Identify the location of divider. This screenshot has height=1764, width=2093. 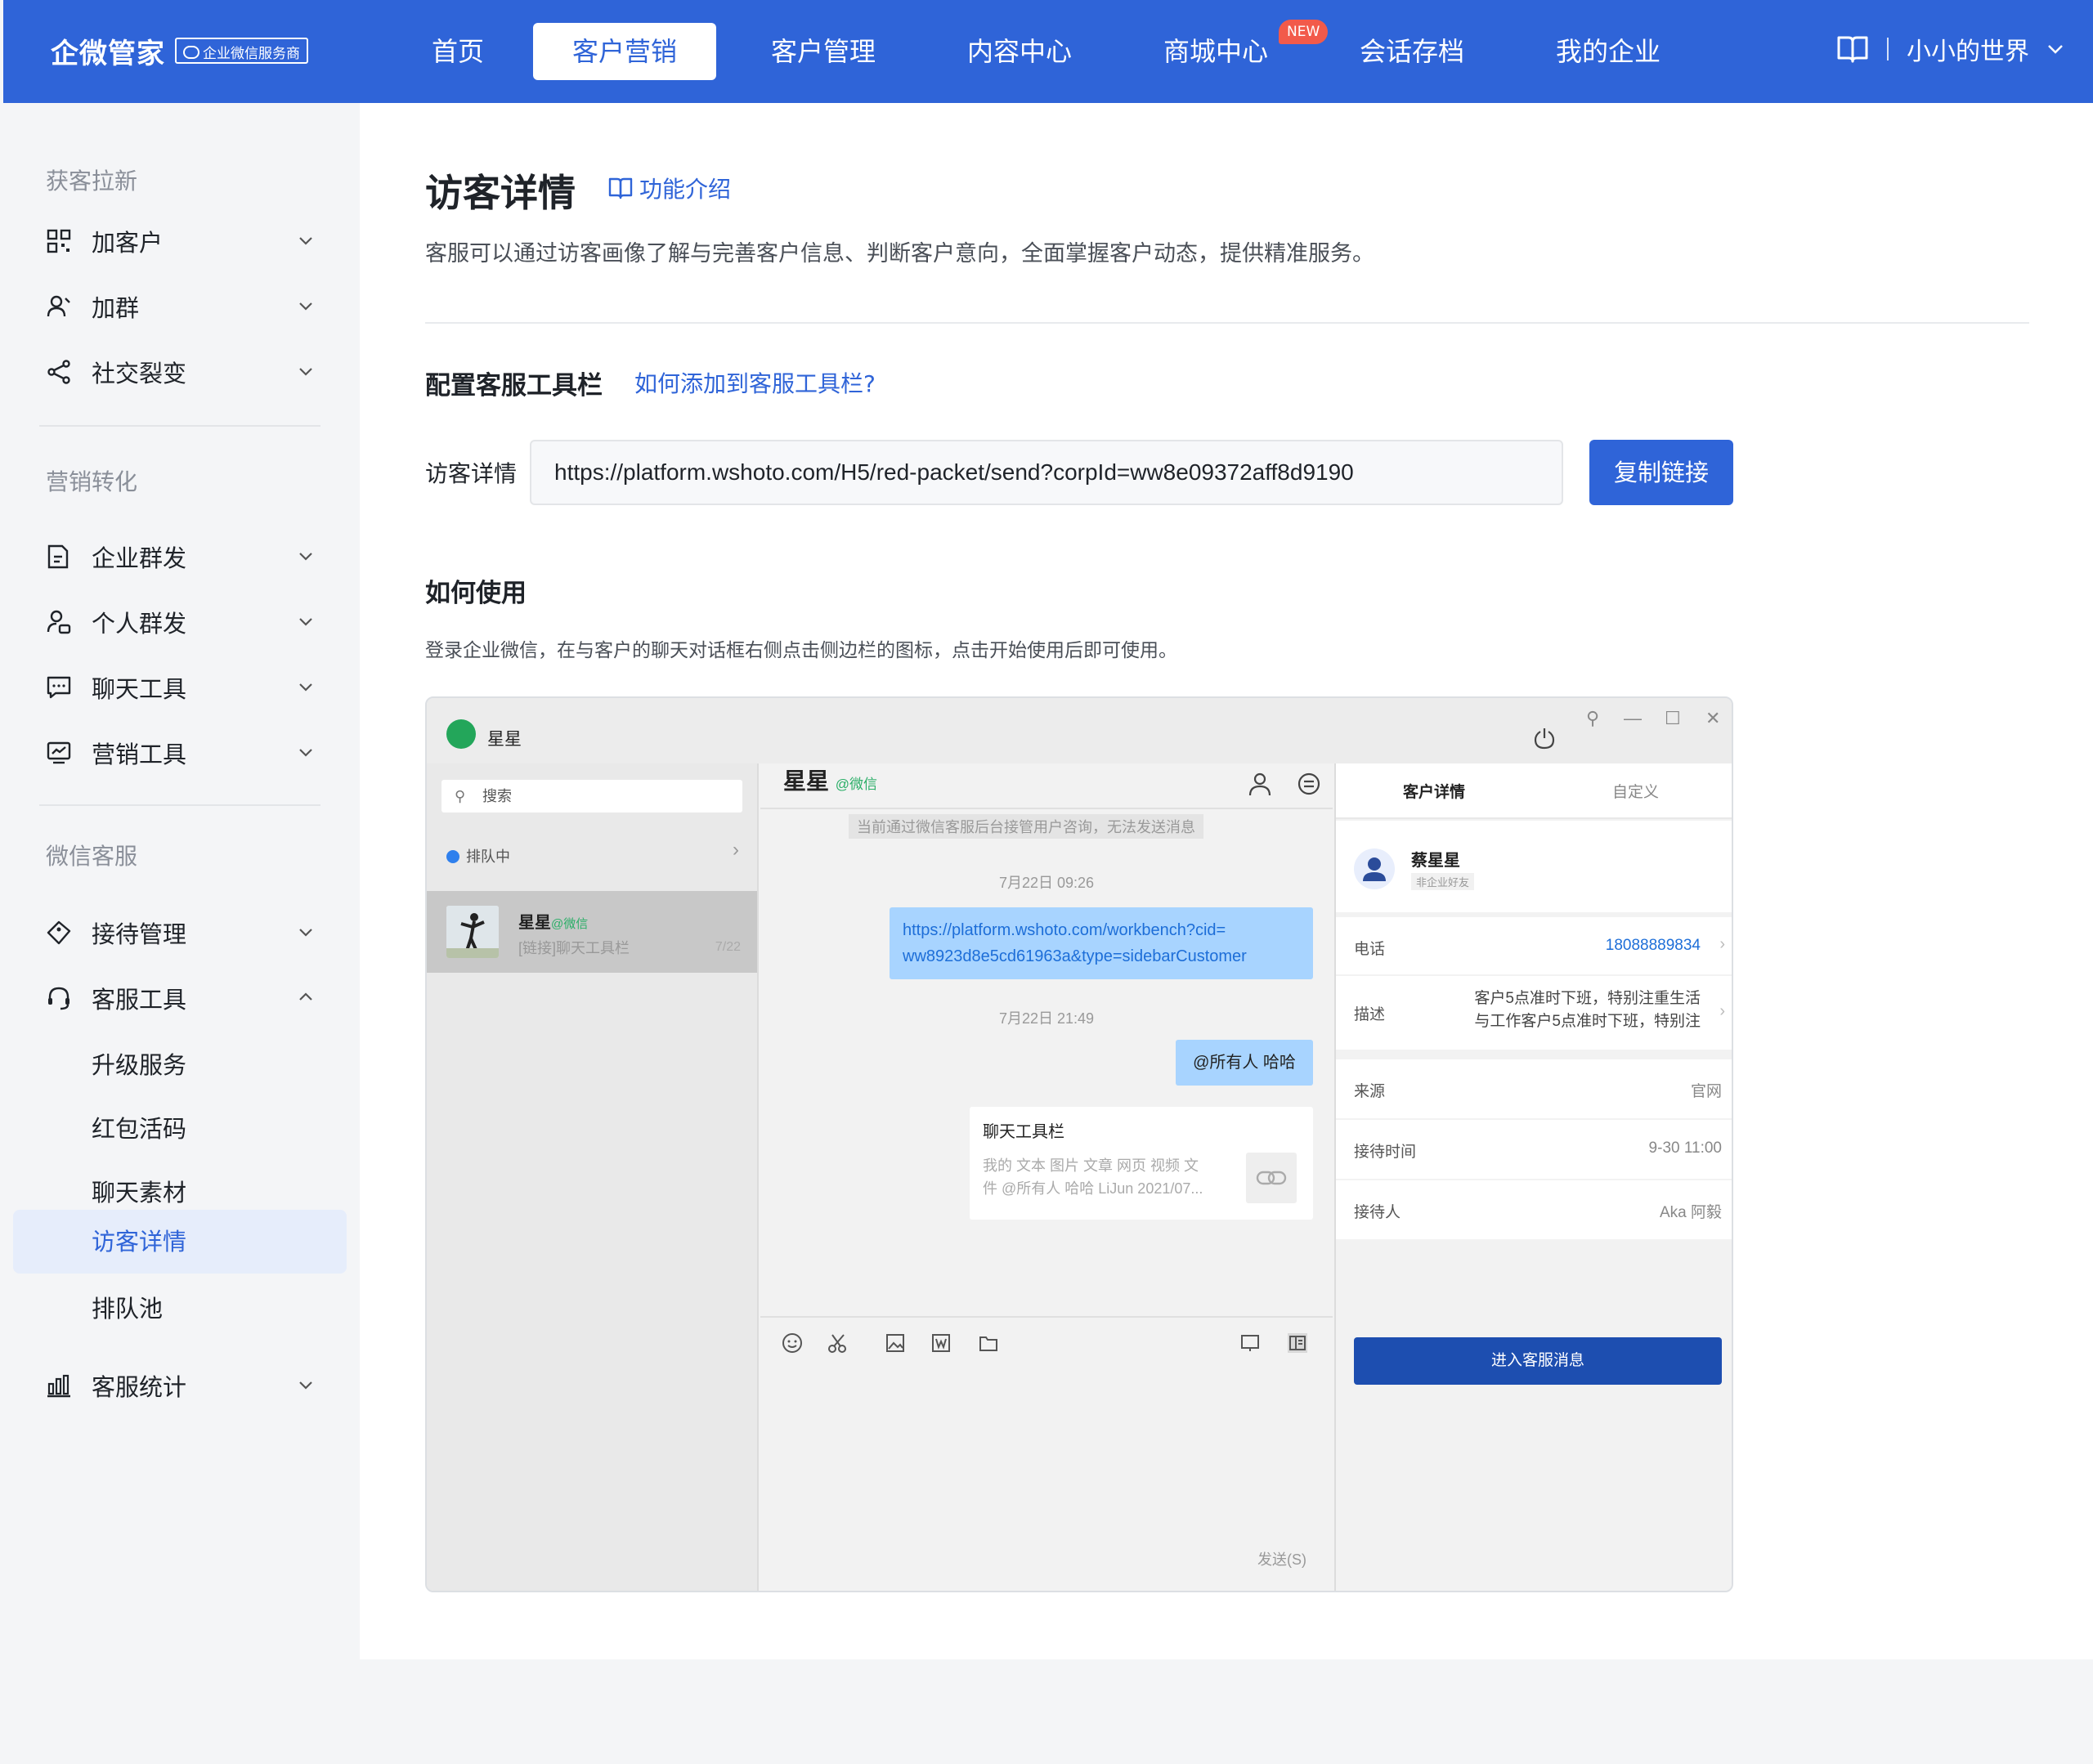
(1888, 49).